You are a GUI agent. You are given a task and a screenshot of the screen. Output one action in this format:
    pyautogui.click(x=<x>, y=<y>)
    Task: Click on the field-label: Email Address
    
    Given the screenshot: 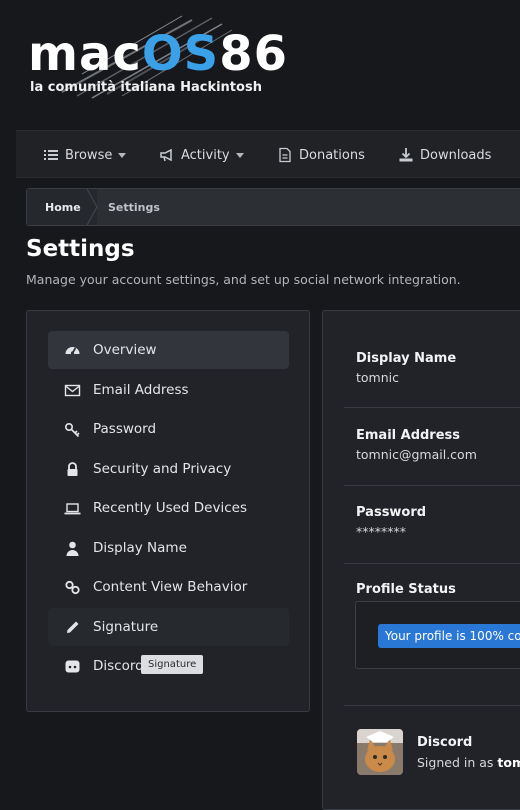 What is the action you would take?
    pyautogui.click(x=408, y=435)
    